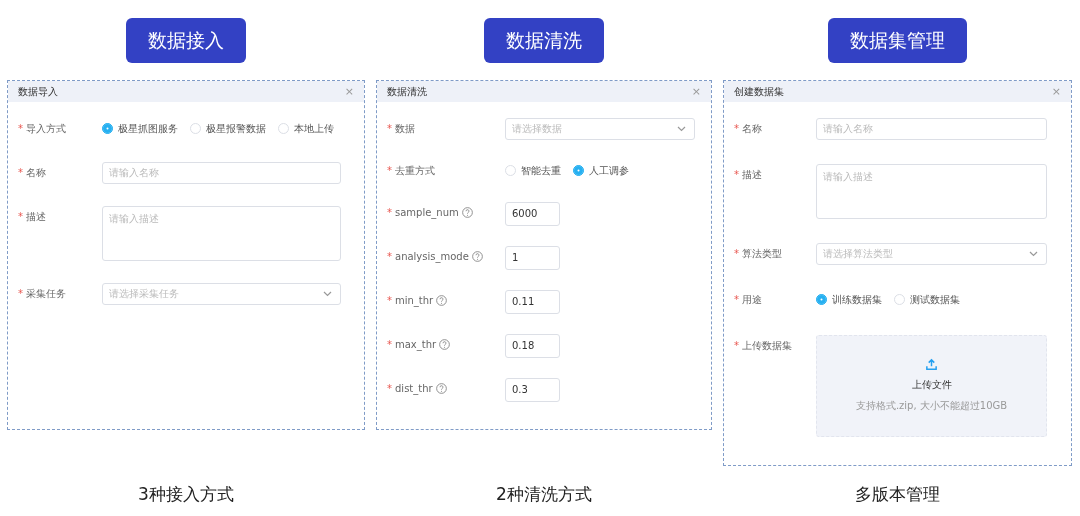 The height and width of the screenshot is (516, 1080). What do you see at coordinates (927, 300) in the screenshot?
I see `radio-option: 测试数据集` at bounding box center [927, 300].